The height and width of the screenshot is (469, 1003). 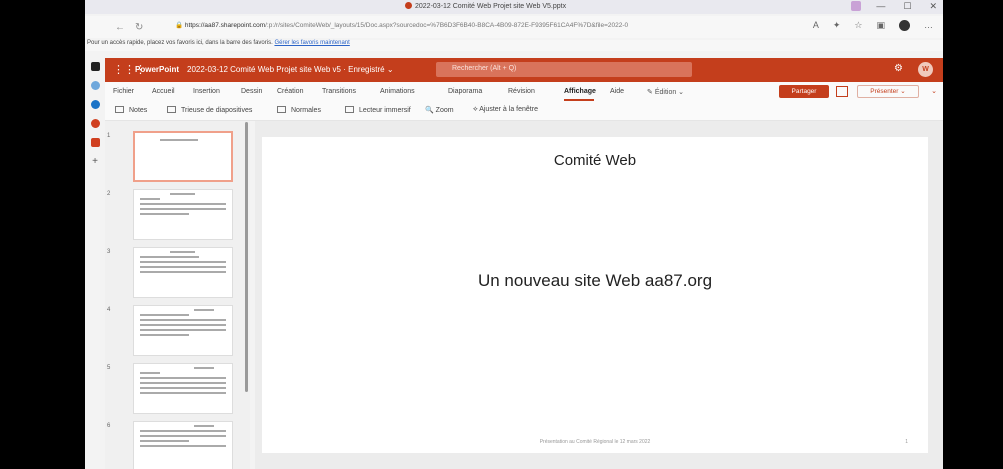 What do you see at coordinates (225, 25) in the screenshot?
I see `url-host: https://aa87.sharepoint.com` at bounding box center [225, 25].